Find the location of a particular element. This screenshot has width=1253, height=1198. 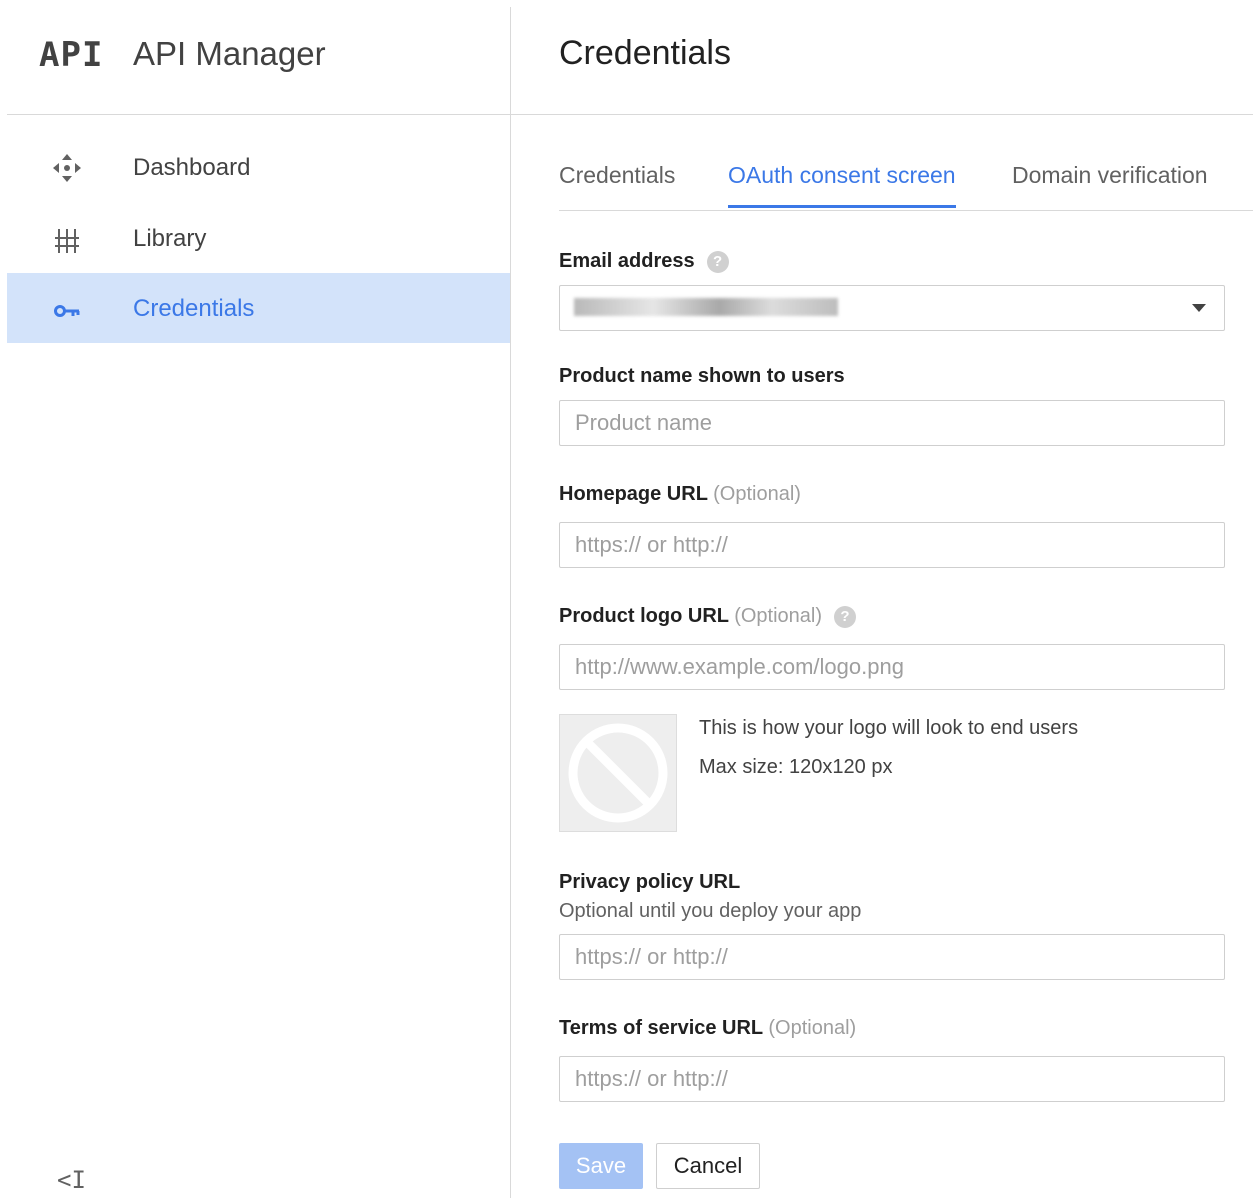

homepage-url-label: Homepage URL (Optional) is located at coordinates (680, 494).